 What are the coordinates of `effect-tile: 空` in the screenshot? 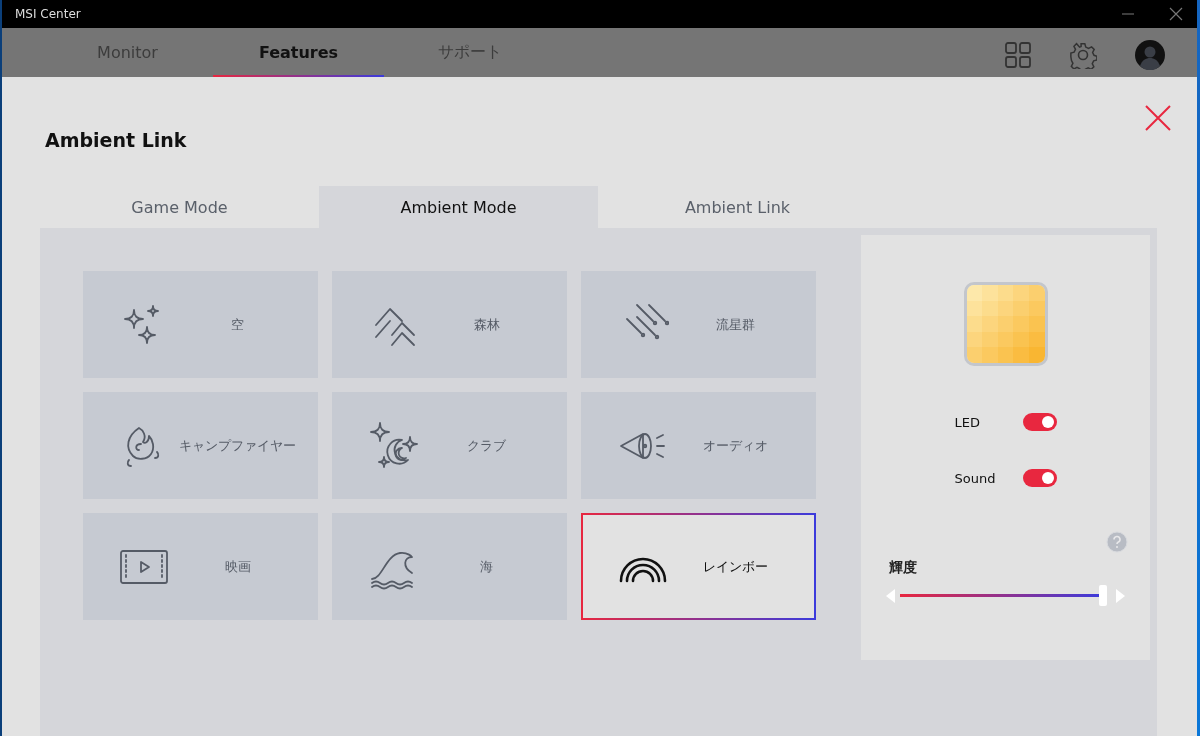 It's located at (200, 324).